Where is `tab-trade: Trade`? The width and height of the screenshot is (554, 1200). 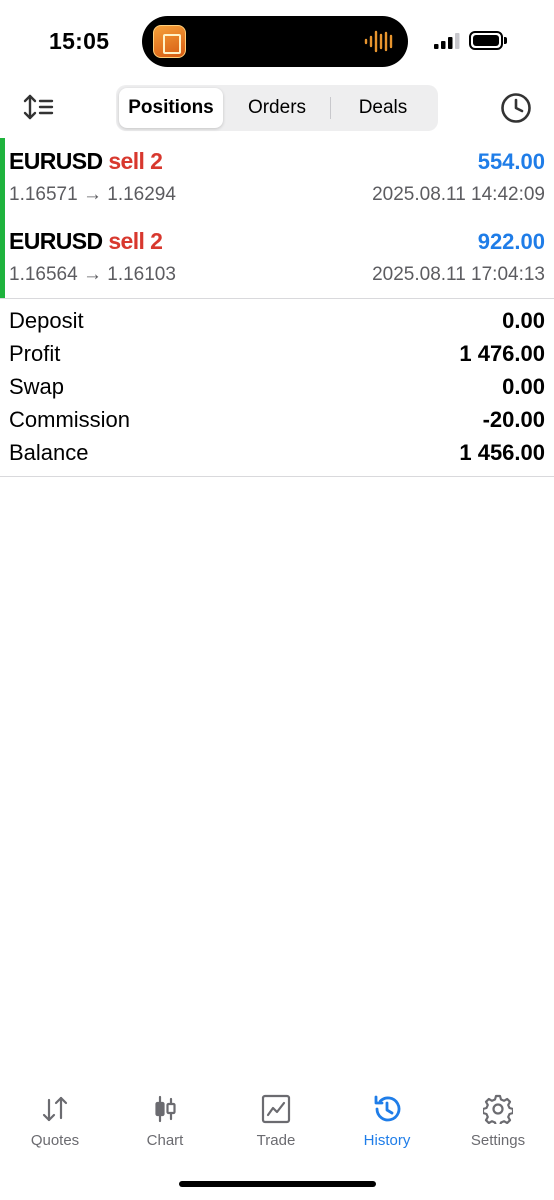 tab-trade: Trade is located at coordinates (276, 1123).